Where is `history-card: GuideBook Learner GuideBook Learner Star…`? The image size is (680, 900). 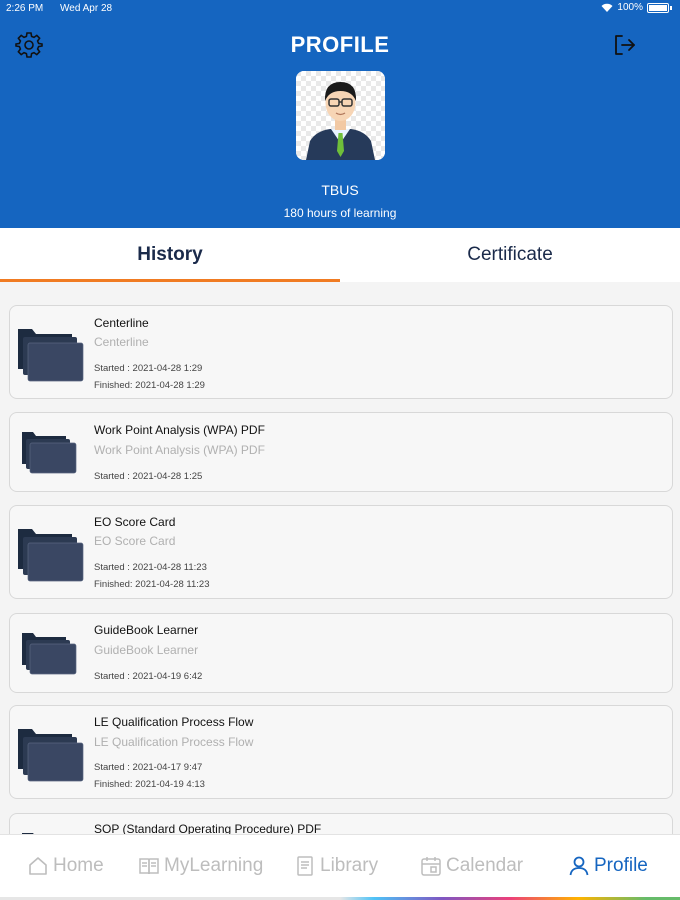
history-card: GuideBook Learner GuideBook Learner Star… is located at coordinates (341, 653).